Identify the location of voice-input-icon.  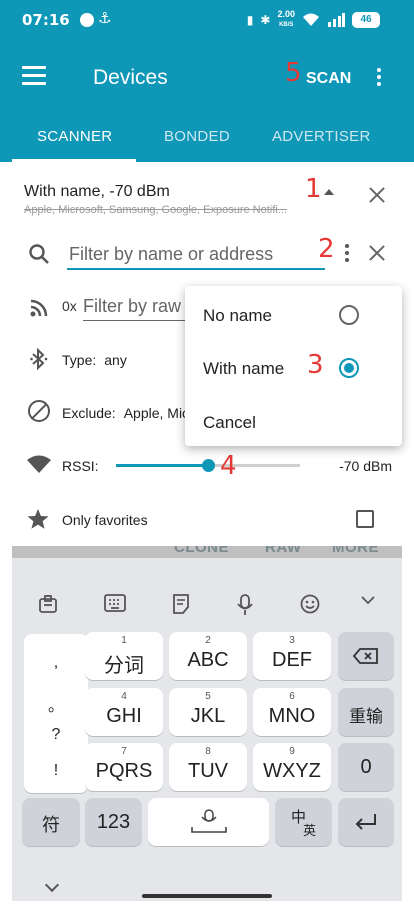
(245, 605).